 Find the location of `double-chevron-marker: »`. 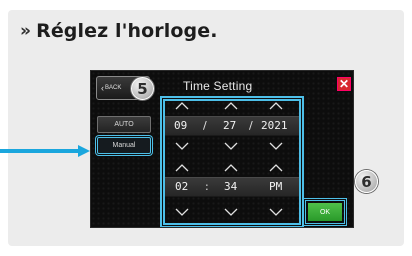

double-chevron-marker: » is located at coordinates (26, 31).